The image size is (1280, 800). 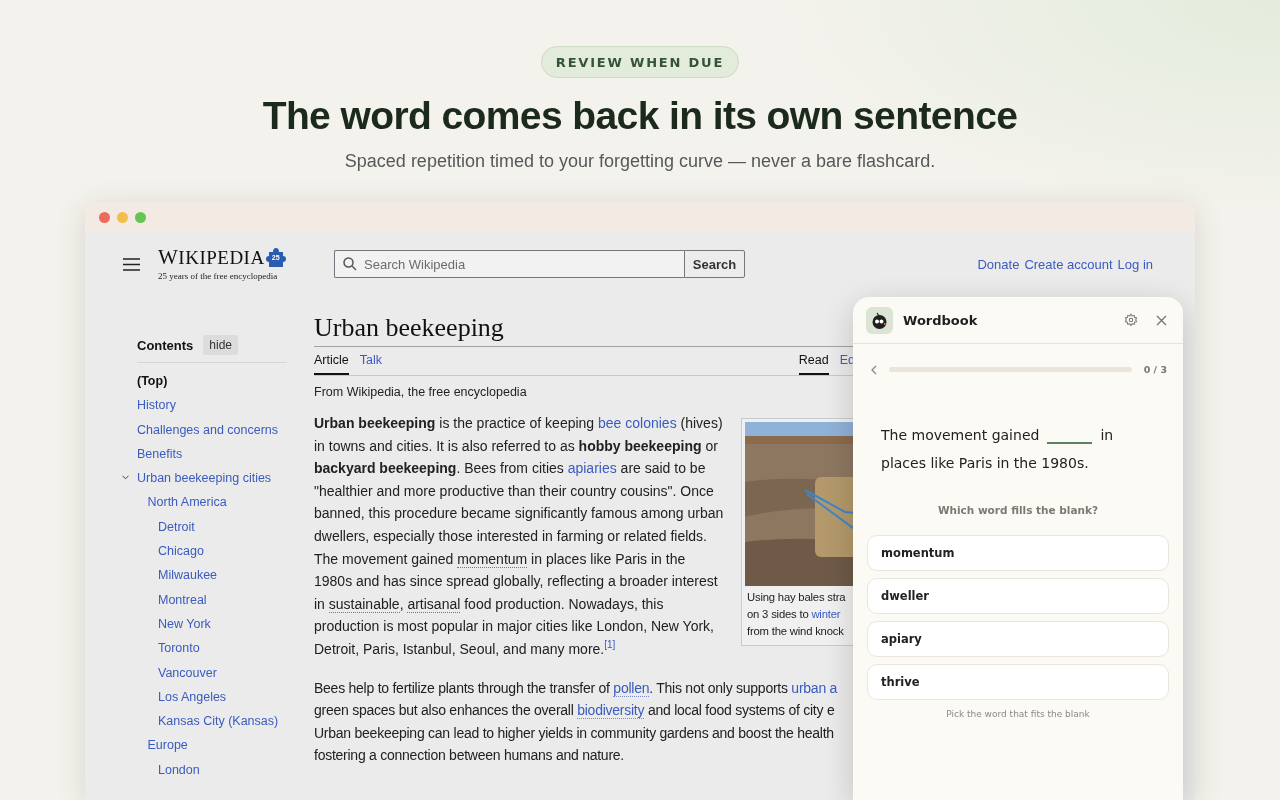 I want to click on contents-item: Vancouver, so click(x=187, y=672).